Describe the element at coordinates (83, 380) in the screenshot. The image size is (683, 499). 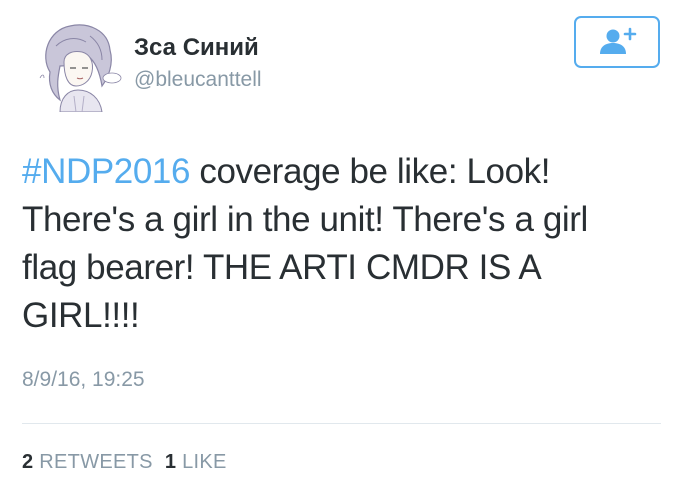
I see `tweet-timestamp: 8/9/16, 19:25` at that location.